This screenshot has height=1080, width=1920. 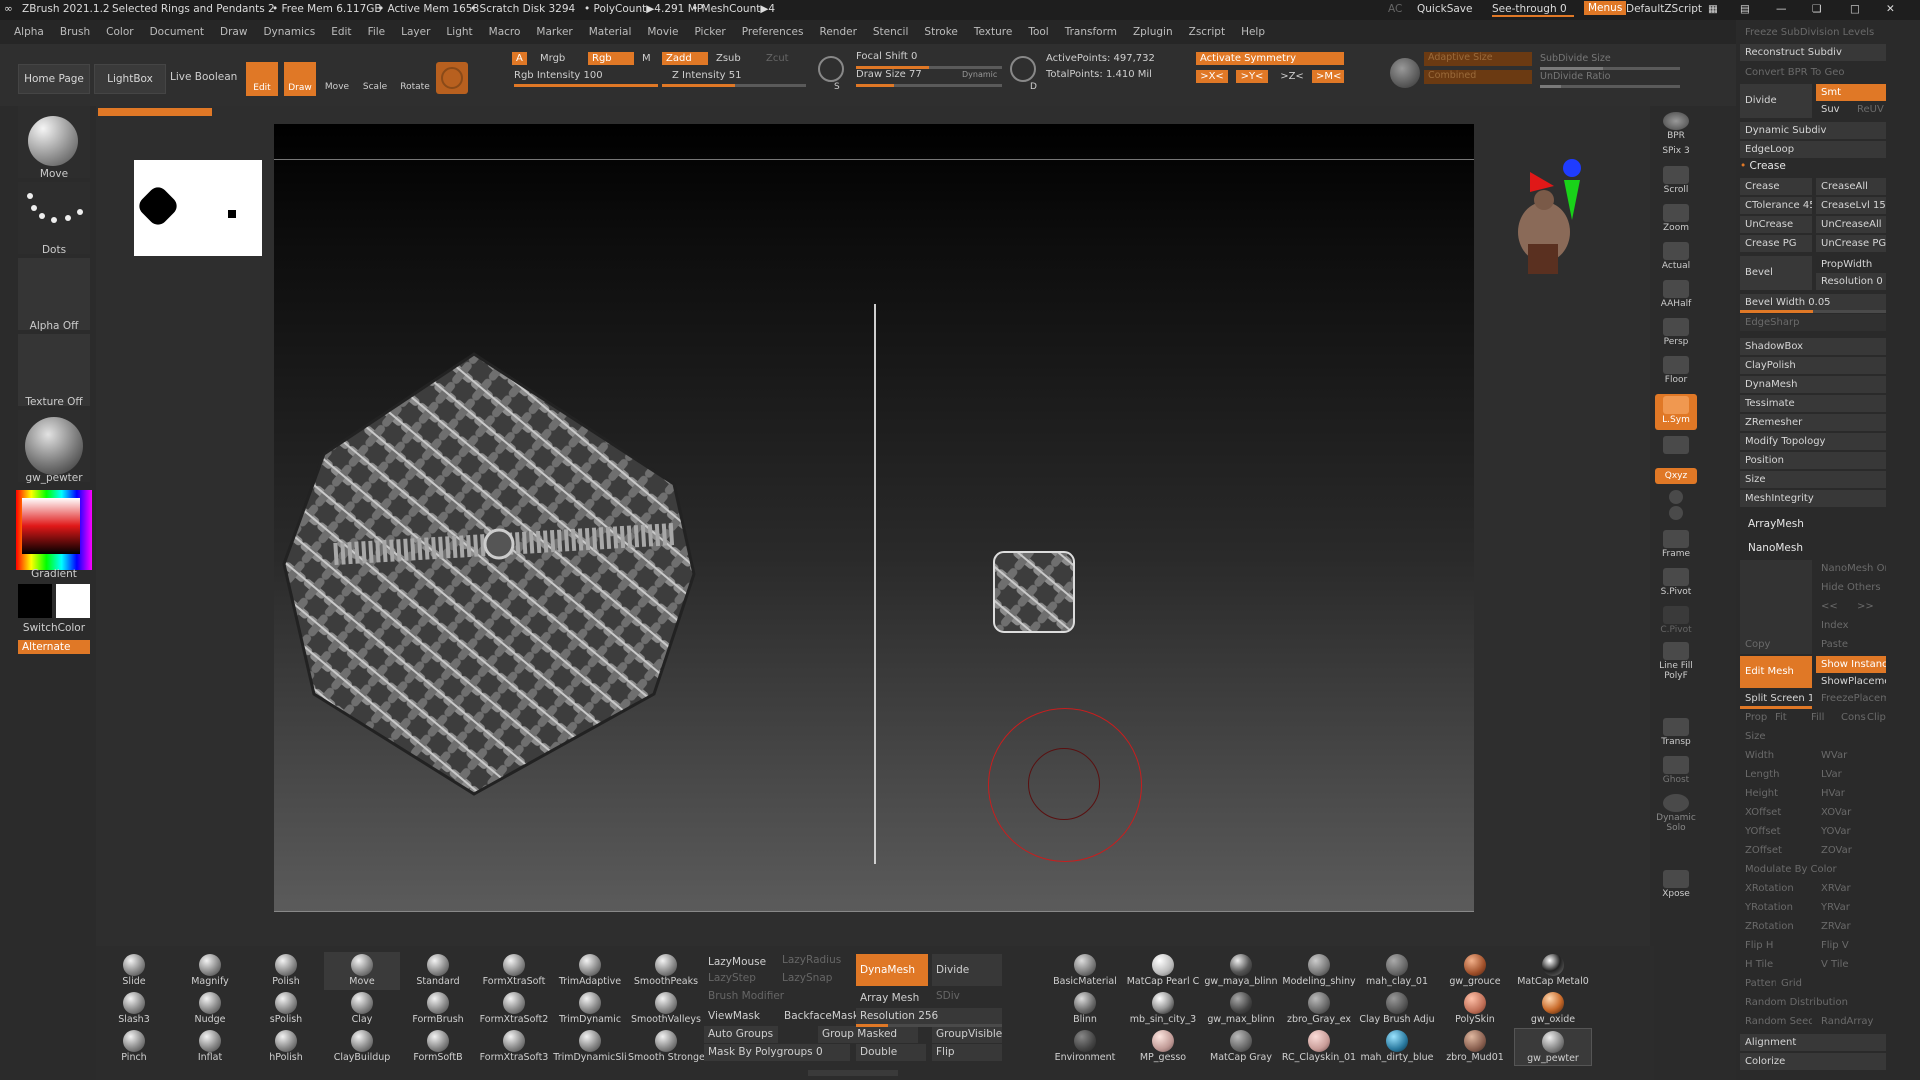 I want to click on zoffset-slider: ZOffset, so click(x=1776, y=850).